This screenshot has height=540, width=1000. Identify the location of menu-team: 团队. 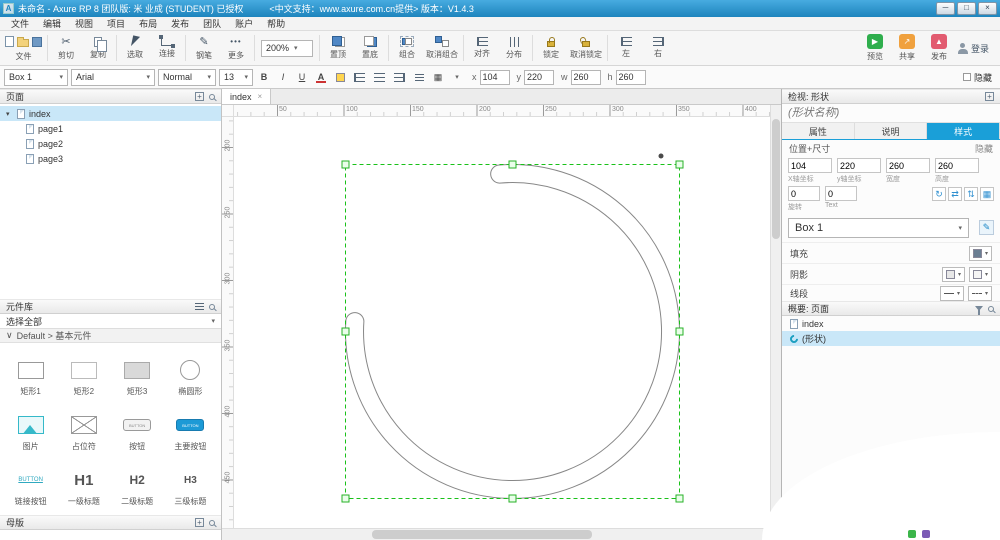
(212, 24).